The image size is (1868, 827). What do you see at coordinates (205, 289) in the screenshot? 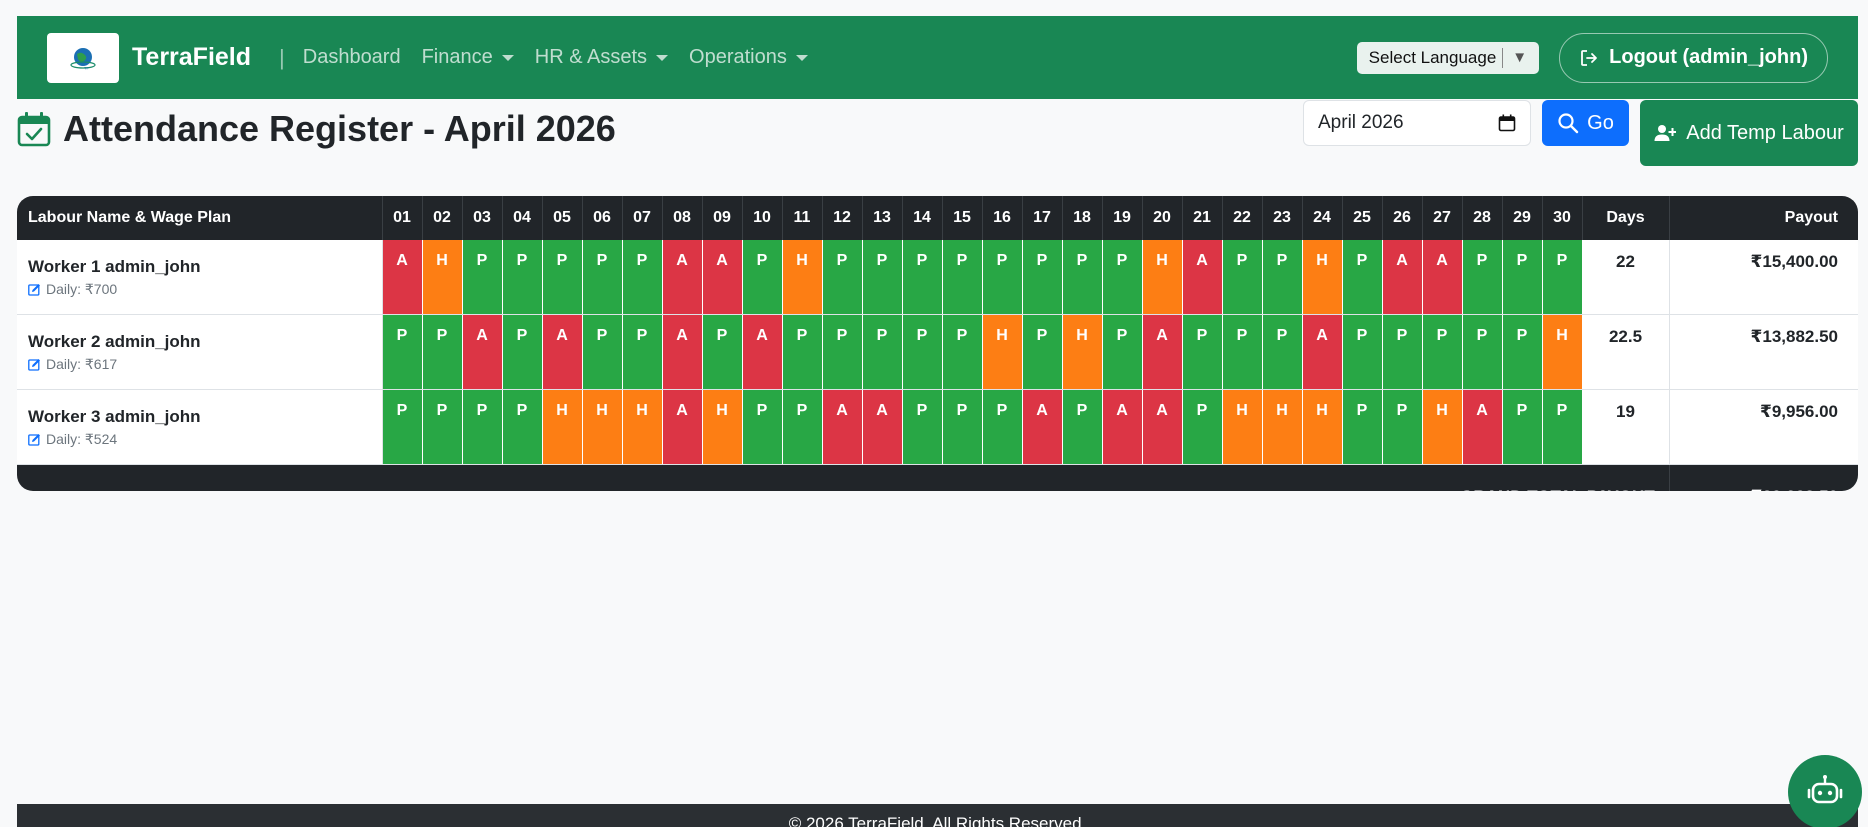
I see `wage-plan-link: Daily: ₹700` at bounding box center [205, 289].